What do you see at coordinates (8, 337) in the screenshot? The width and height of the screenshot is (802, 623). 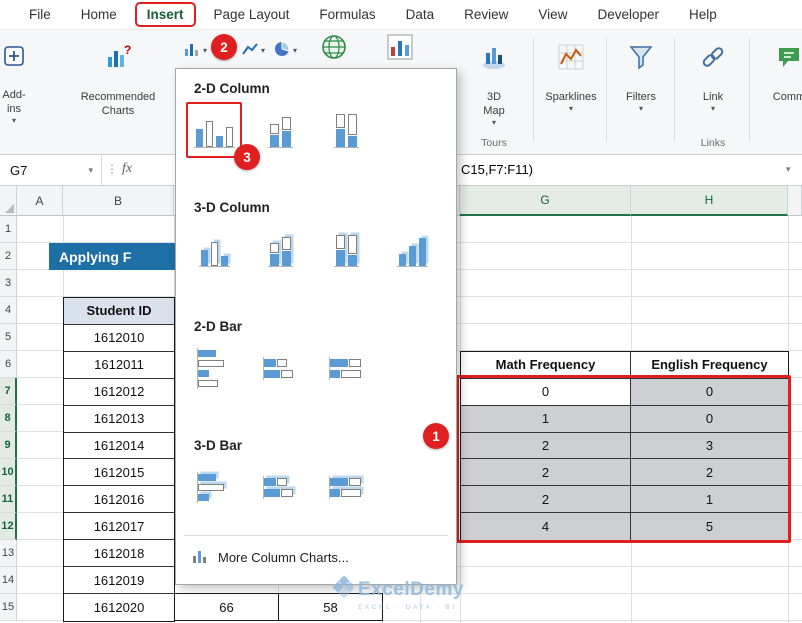 I see `row-header-5: 5` at bounding box center [8, 337].